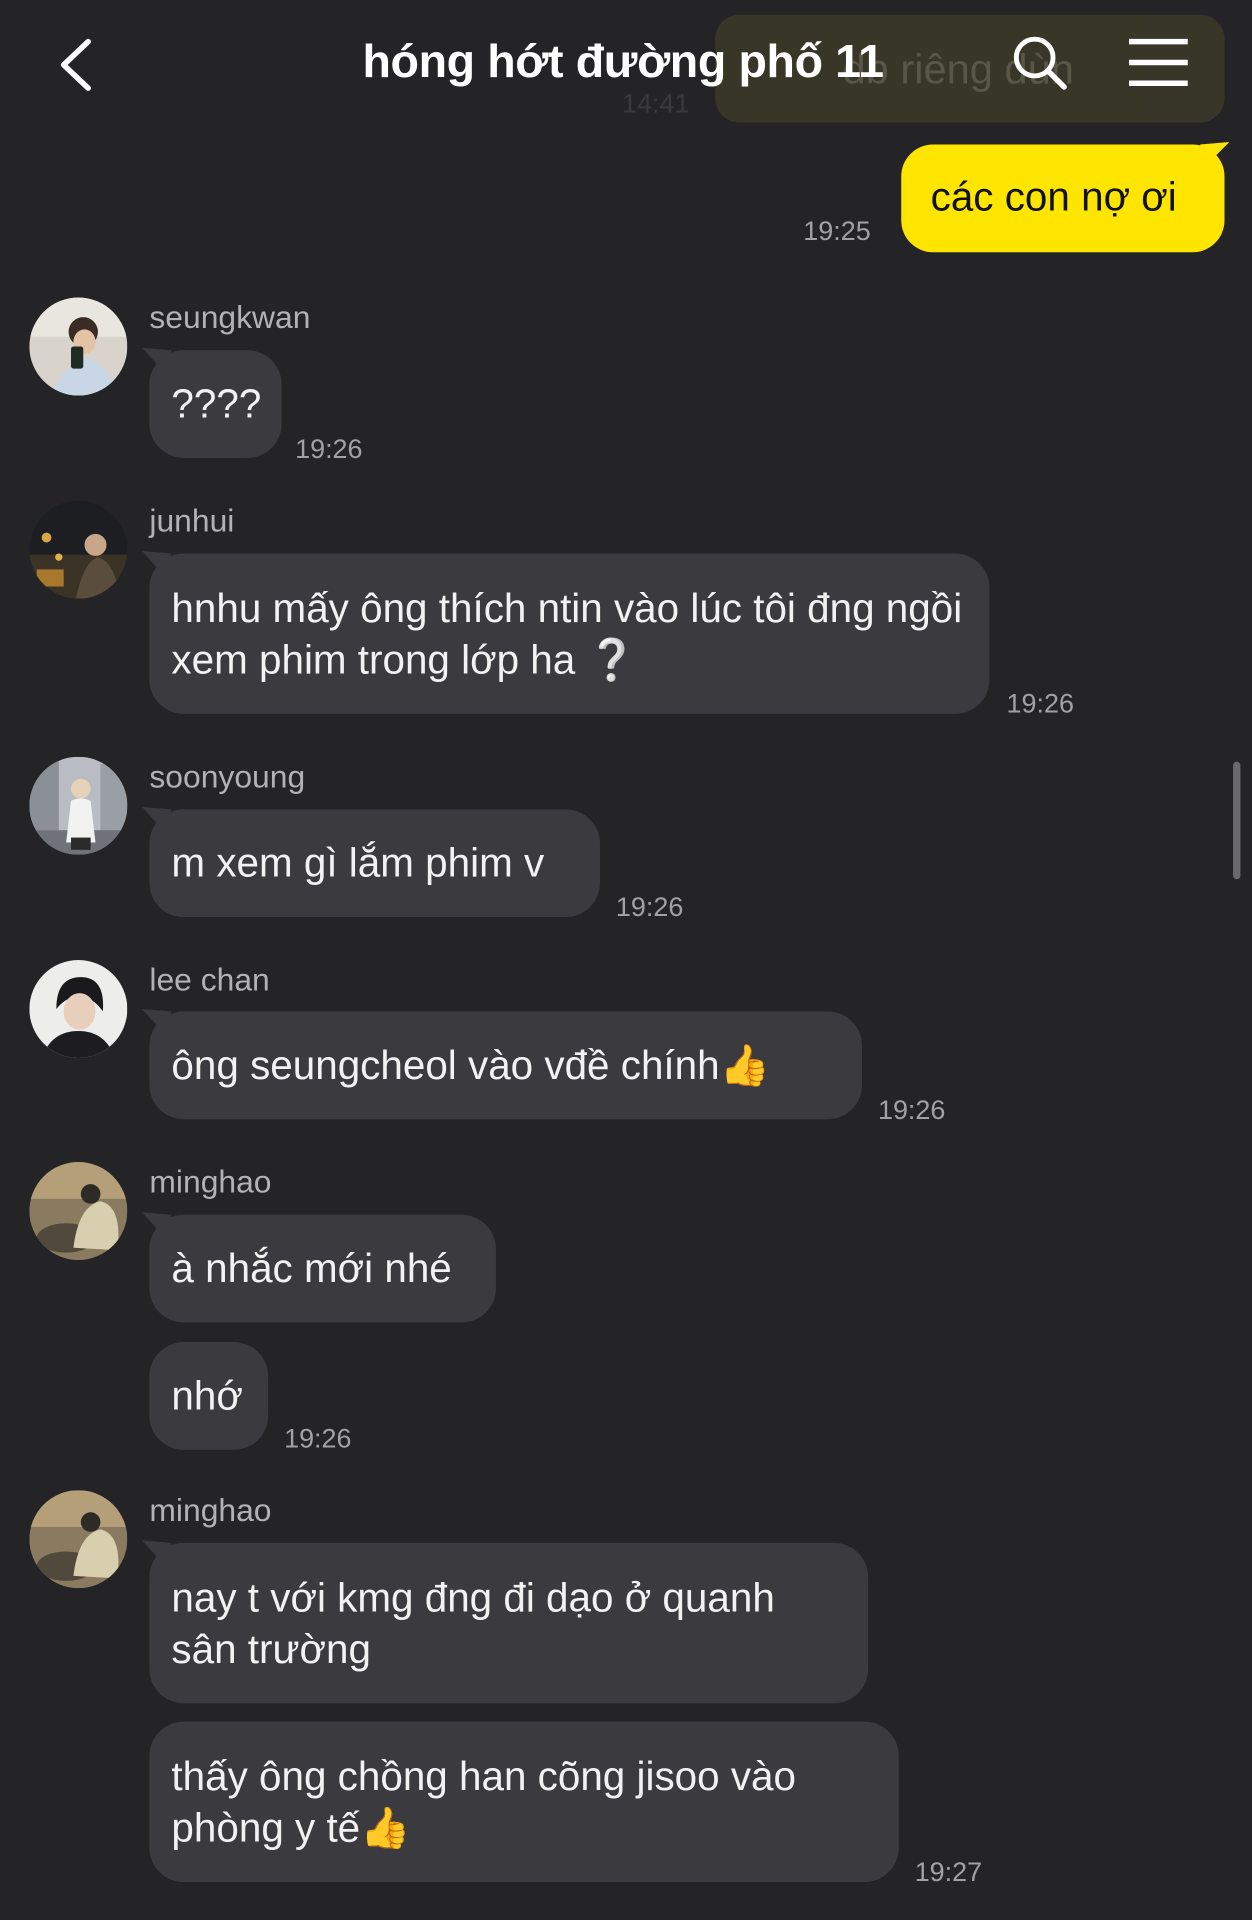  Describe the element at coordinates (75, 64) in the screenshot. I see `chevron-left-icon` at that location.